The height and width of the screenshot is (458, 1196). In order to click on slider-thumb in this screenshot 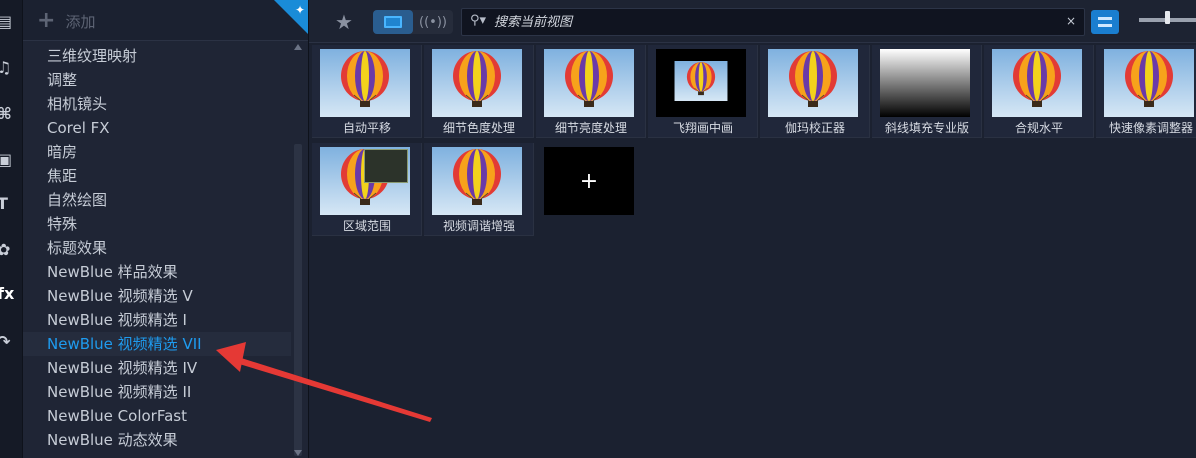, I will do `click(1167, 17)`.